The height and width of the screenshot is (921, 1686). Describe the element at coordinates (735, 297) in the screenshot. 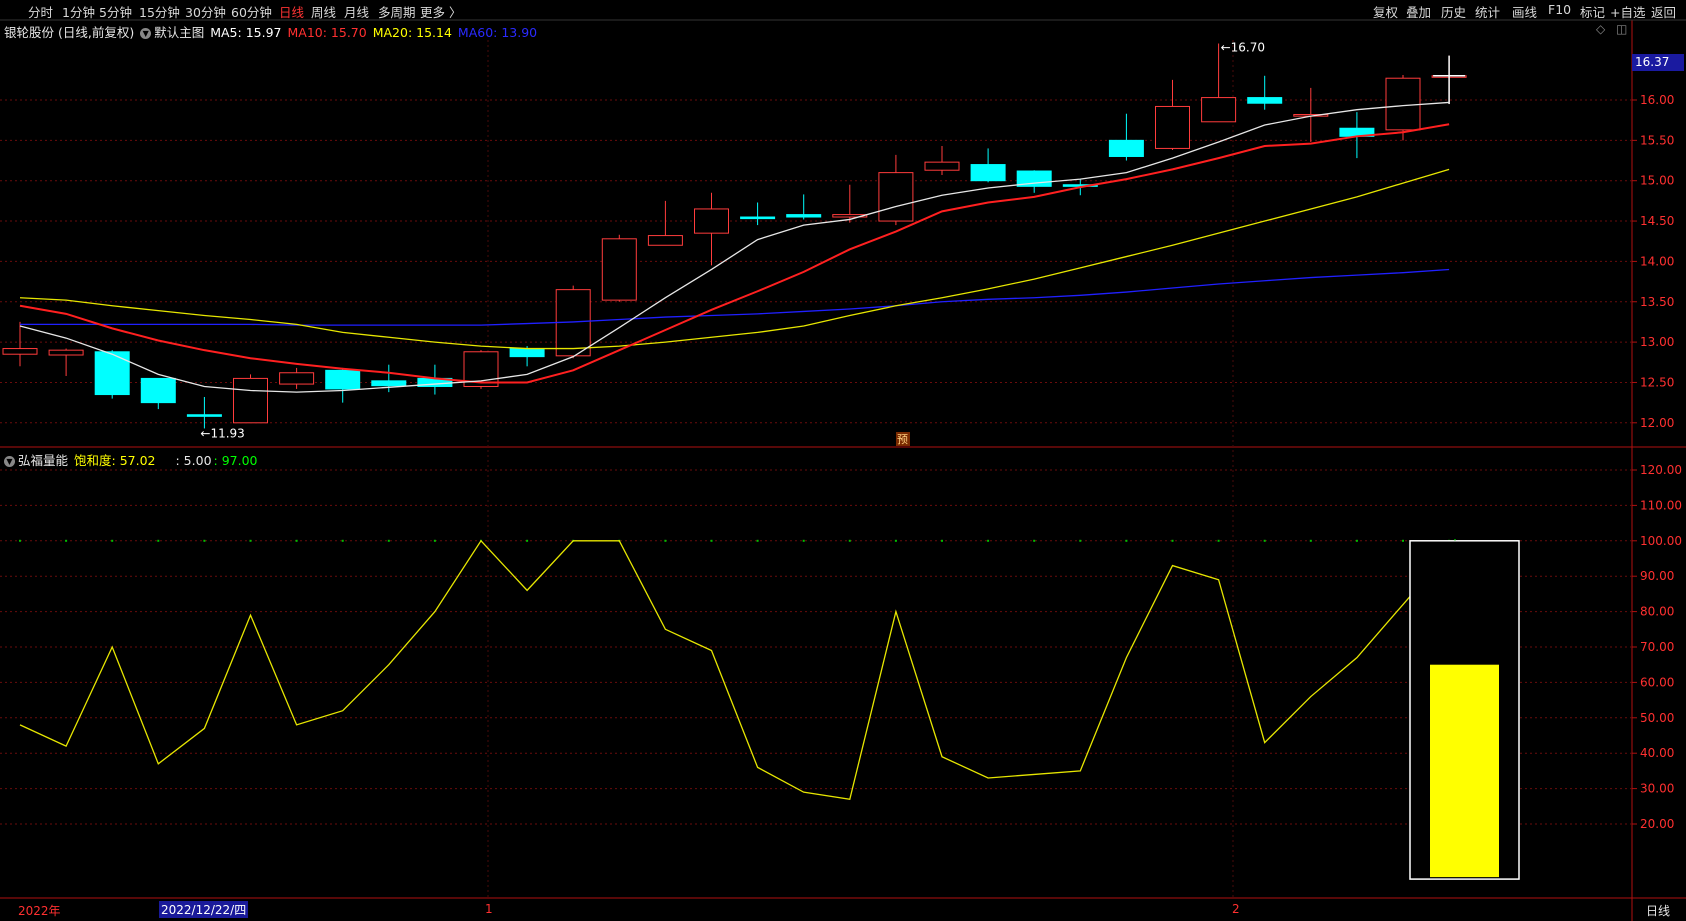

I see `ma60-line` at that location.